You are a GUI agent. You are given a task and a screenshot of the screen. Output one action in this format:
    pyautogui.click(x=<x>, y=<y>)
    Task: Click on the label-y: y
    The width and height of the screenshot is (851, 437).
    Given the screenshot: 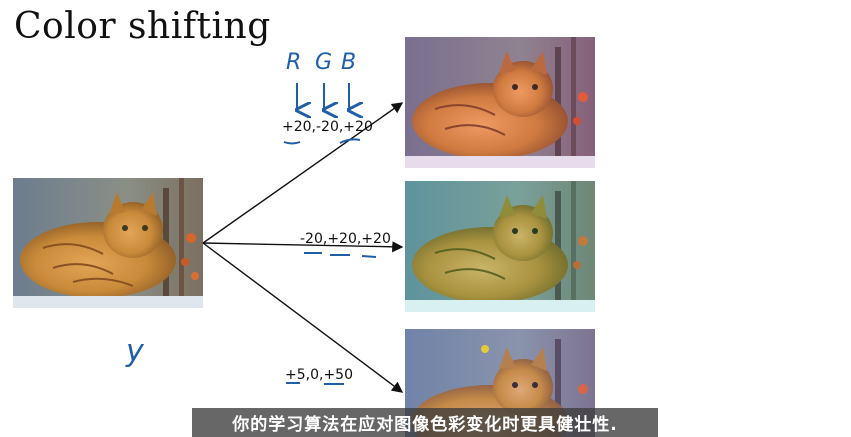 What is the action you would take?
    pyautogui.click(x=135, y=351)
    